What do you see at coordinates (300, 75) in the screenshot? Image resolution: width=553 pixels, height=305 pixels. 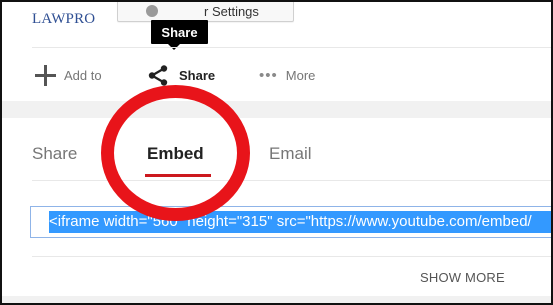 I see `more-label: More` at bounding box center [300, 75].